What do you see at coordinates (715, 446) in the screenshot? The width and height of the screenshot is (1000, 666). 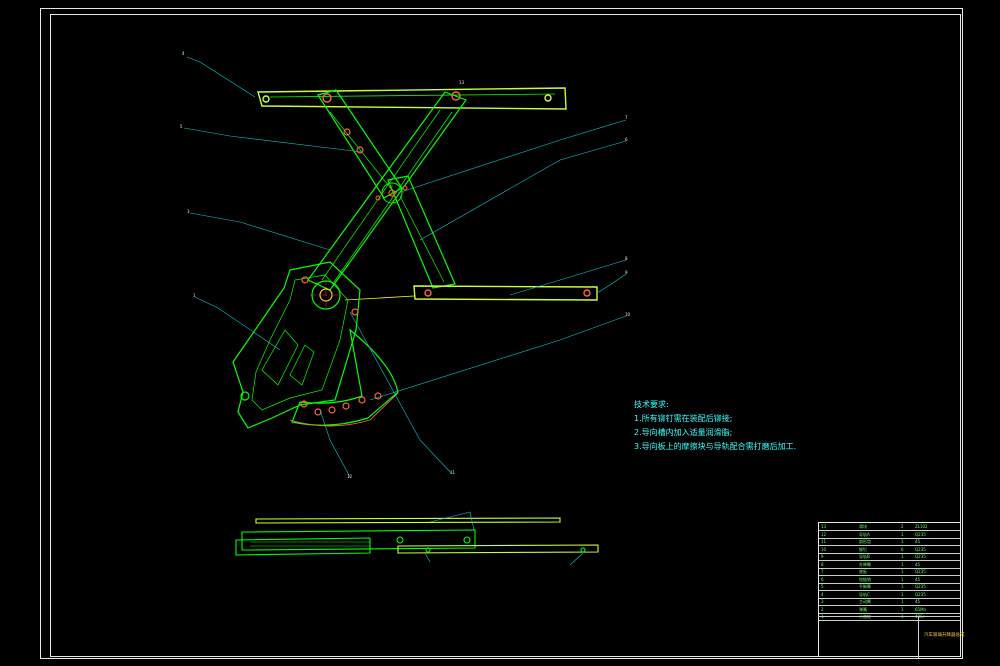 I see `notes-item: 3.导向板上的摩擦块与导轨配合需打磨后加工.` at bounding box center [715, 446].